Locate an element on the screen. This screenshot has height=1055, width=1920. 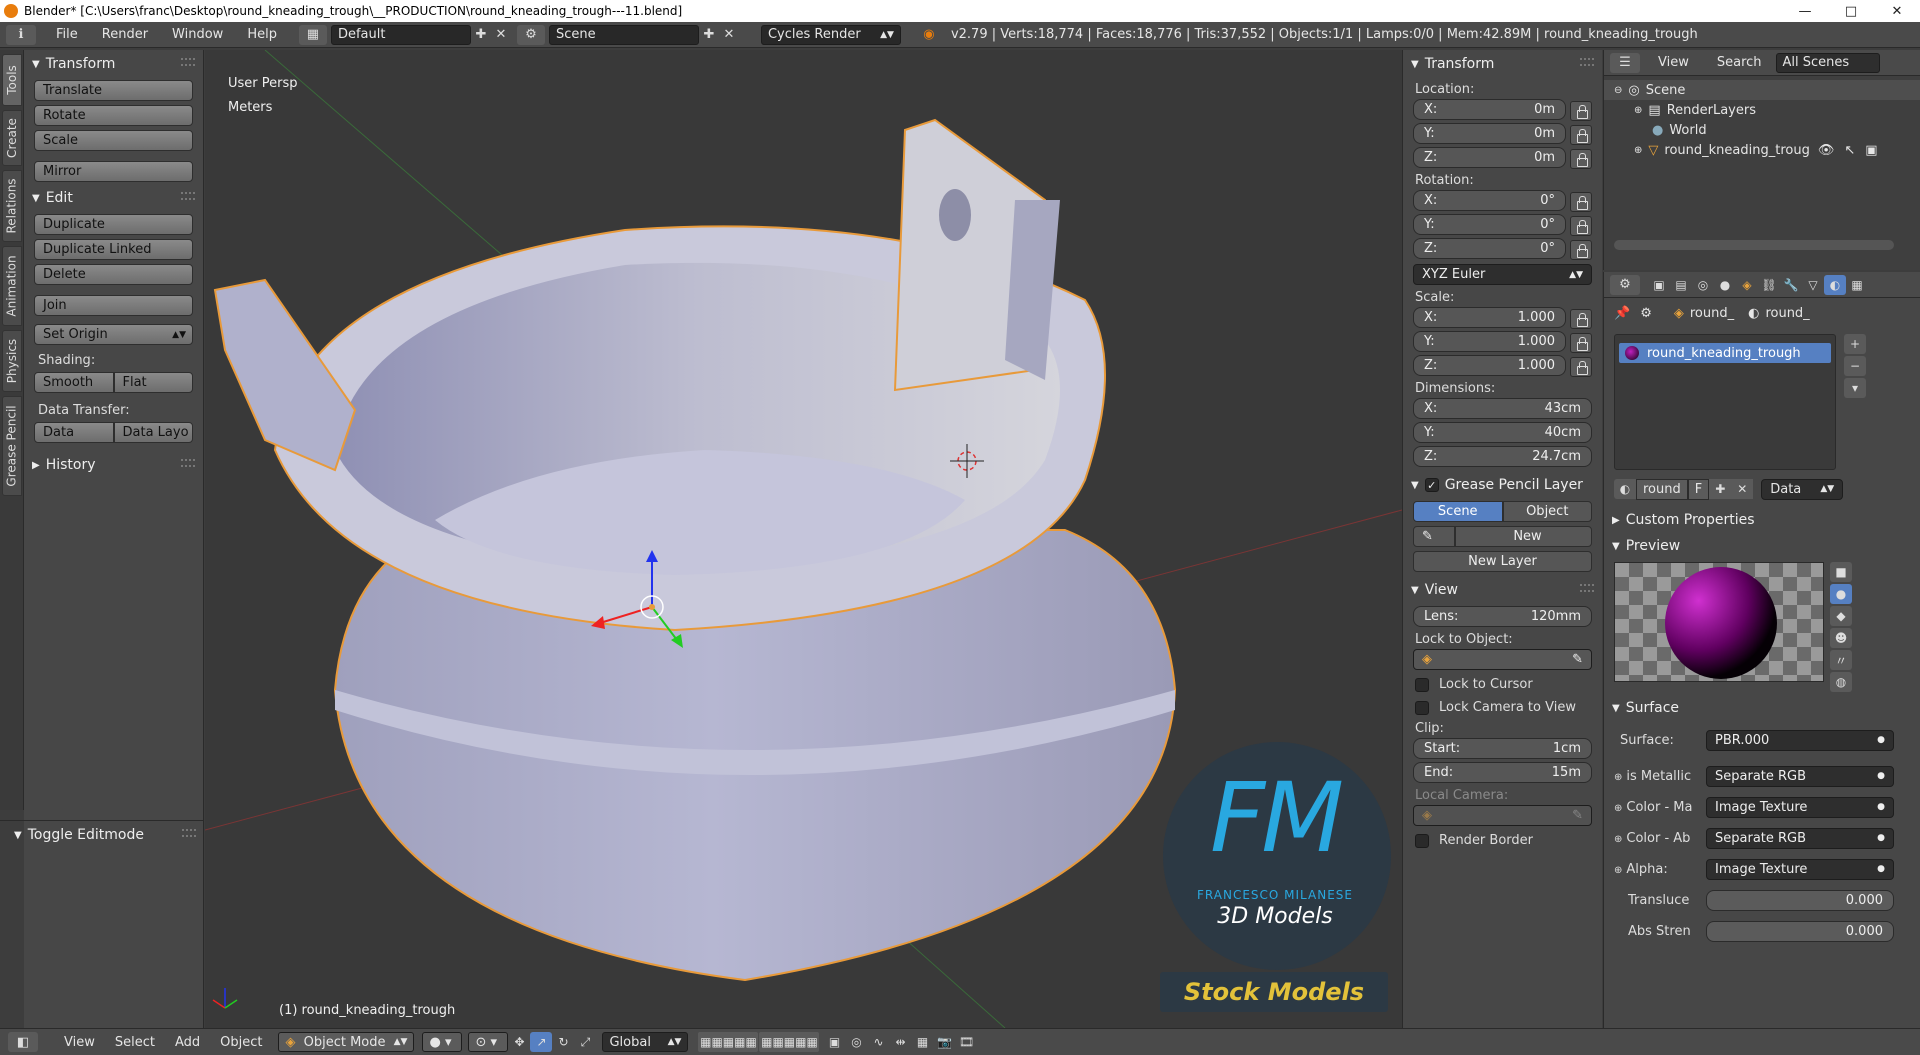
menu-add: Add is located at coordinates (187, 1042).